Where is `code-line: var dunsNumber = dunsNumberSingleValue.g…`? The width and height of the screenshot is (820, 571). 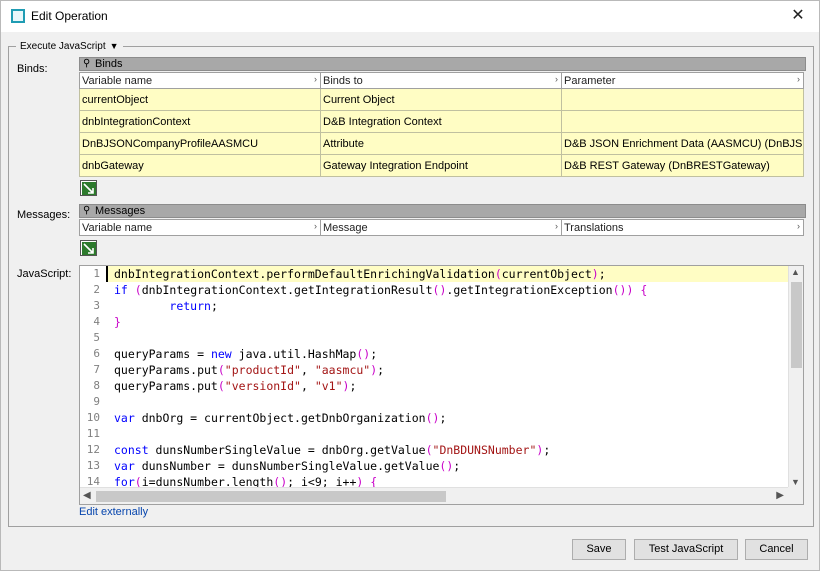 code-line: var dunsNumber = dunsNumberSingleValue.g… is located at coordinates (448, 466).